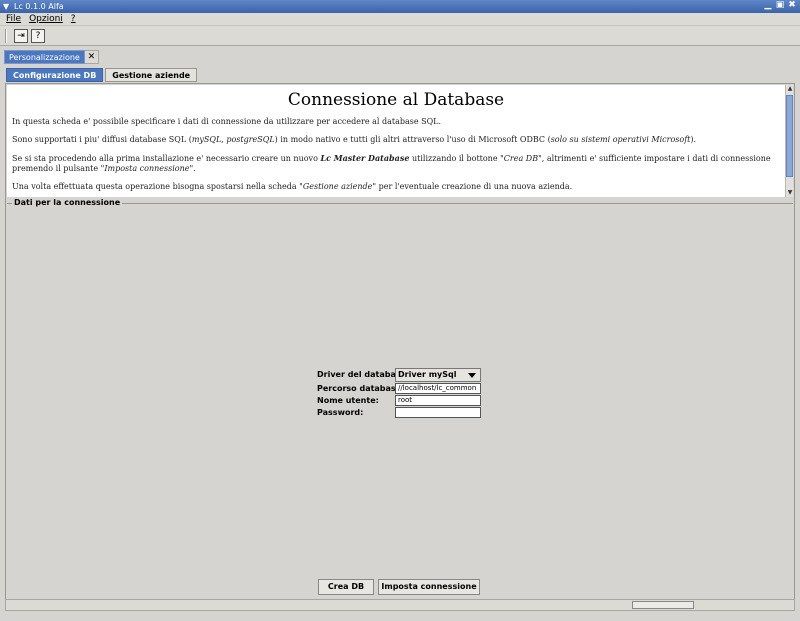 The image size is (800, 621). What do you see at coordinates (73, 19) in the screenshot?
I see `menu-help: ?` at bounding box center [73, 19].